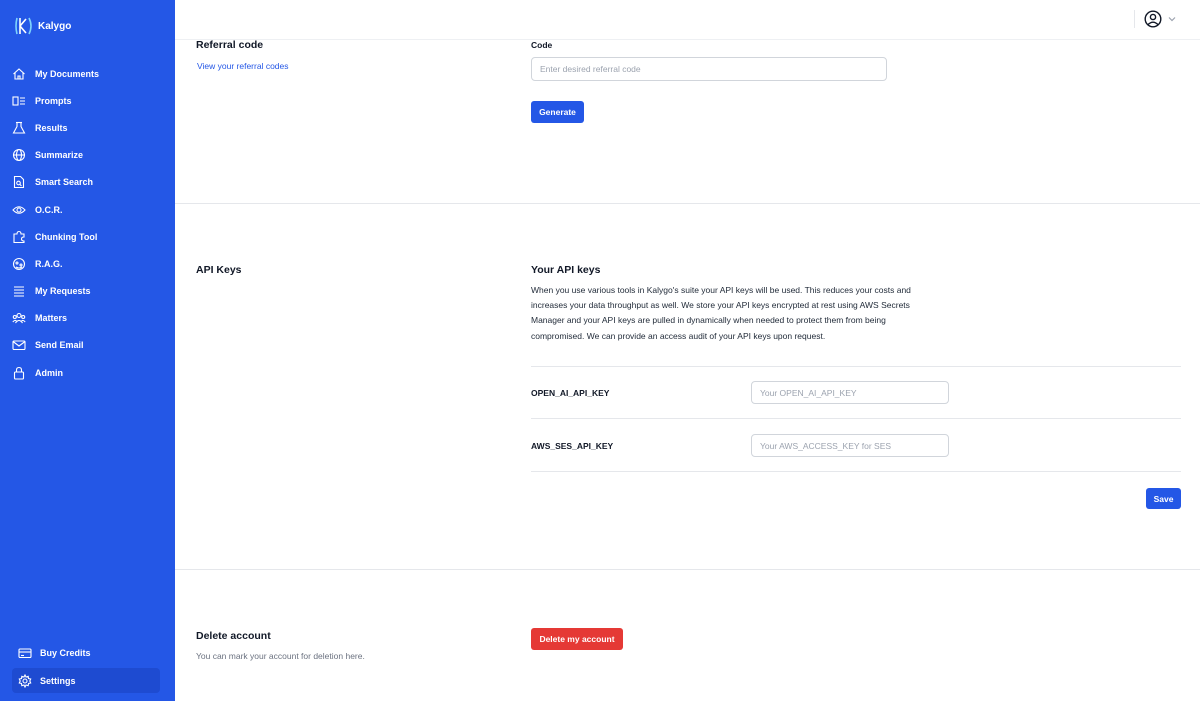 This screenshot has width=1200, height=701. I want to click on eye-icon, so click(19, 210).